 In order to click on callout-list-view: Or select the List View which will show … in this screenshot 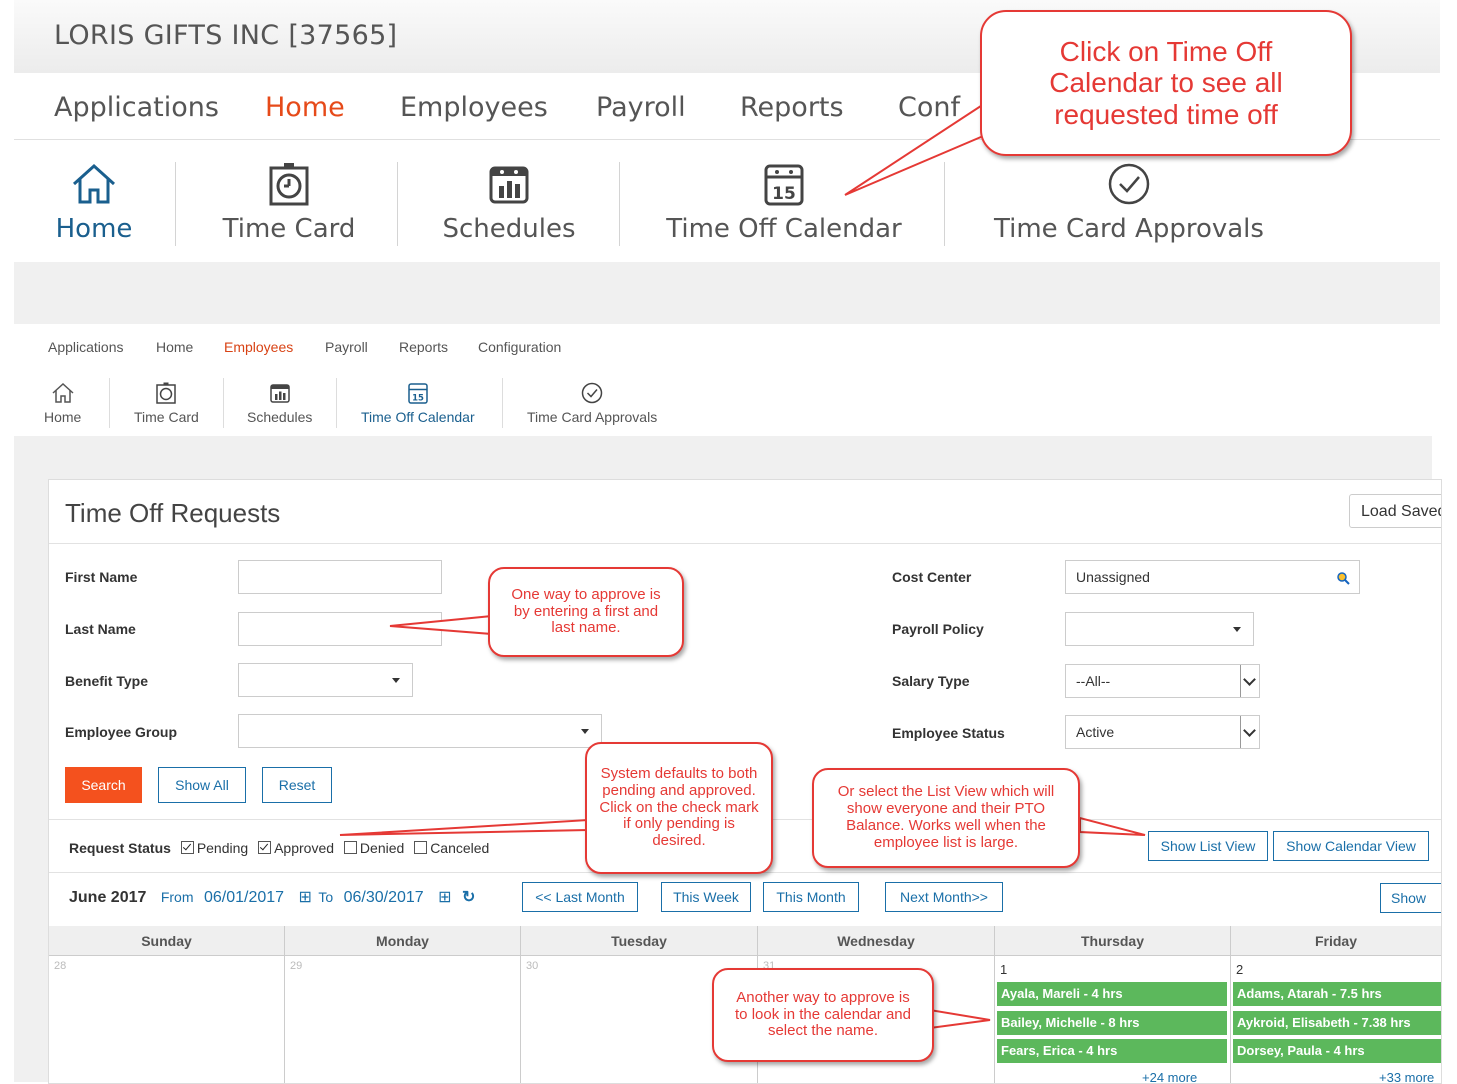, I will do `click(946, 818)`.